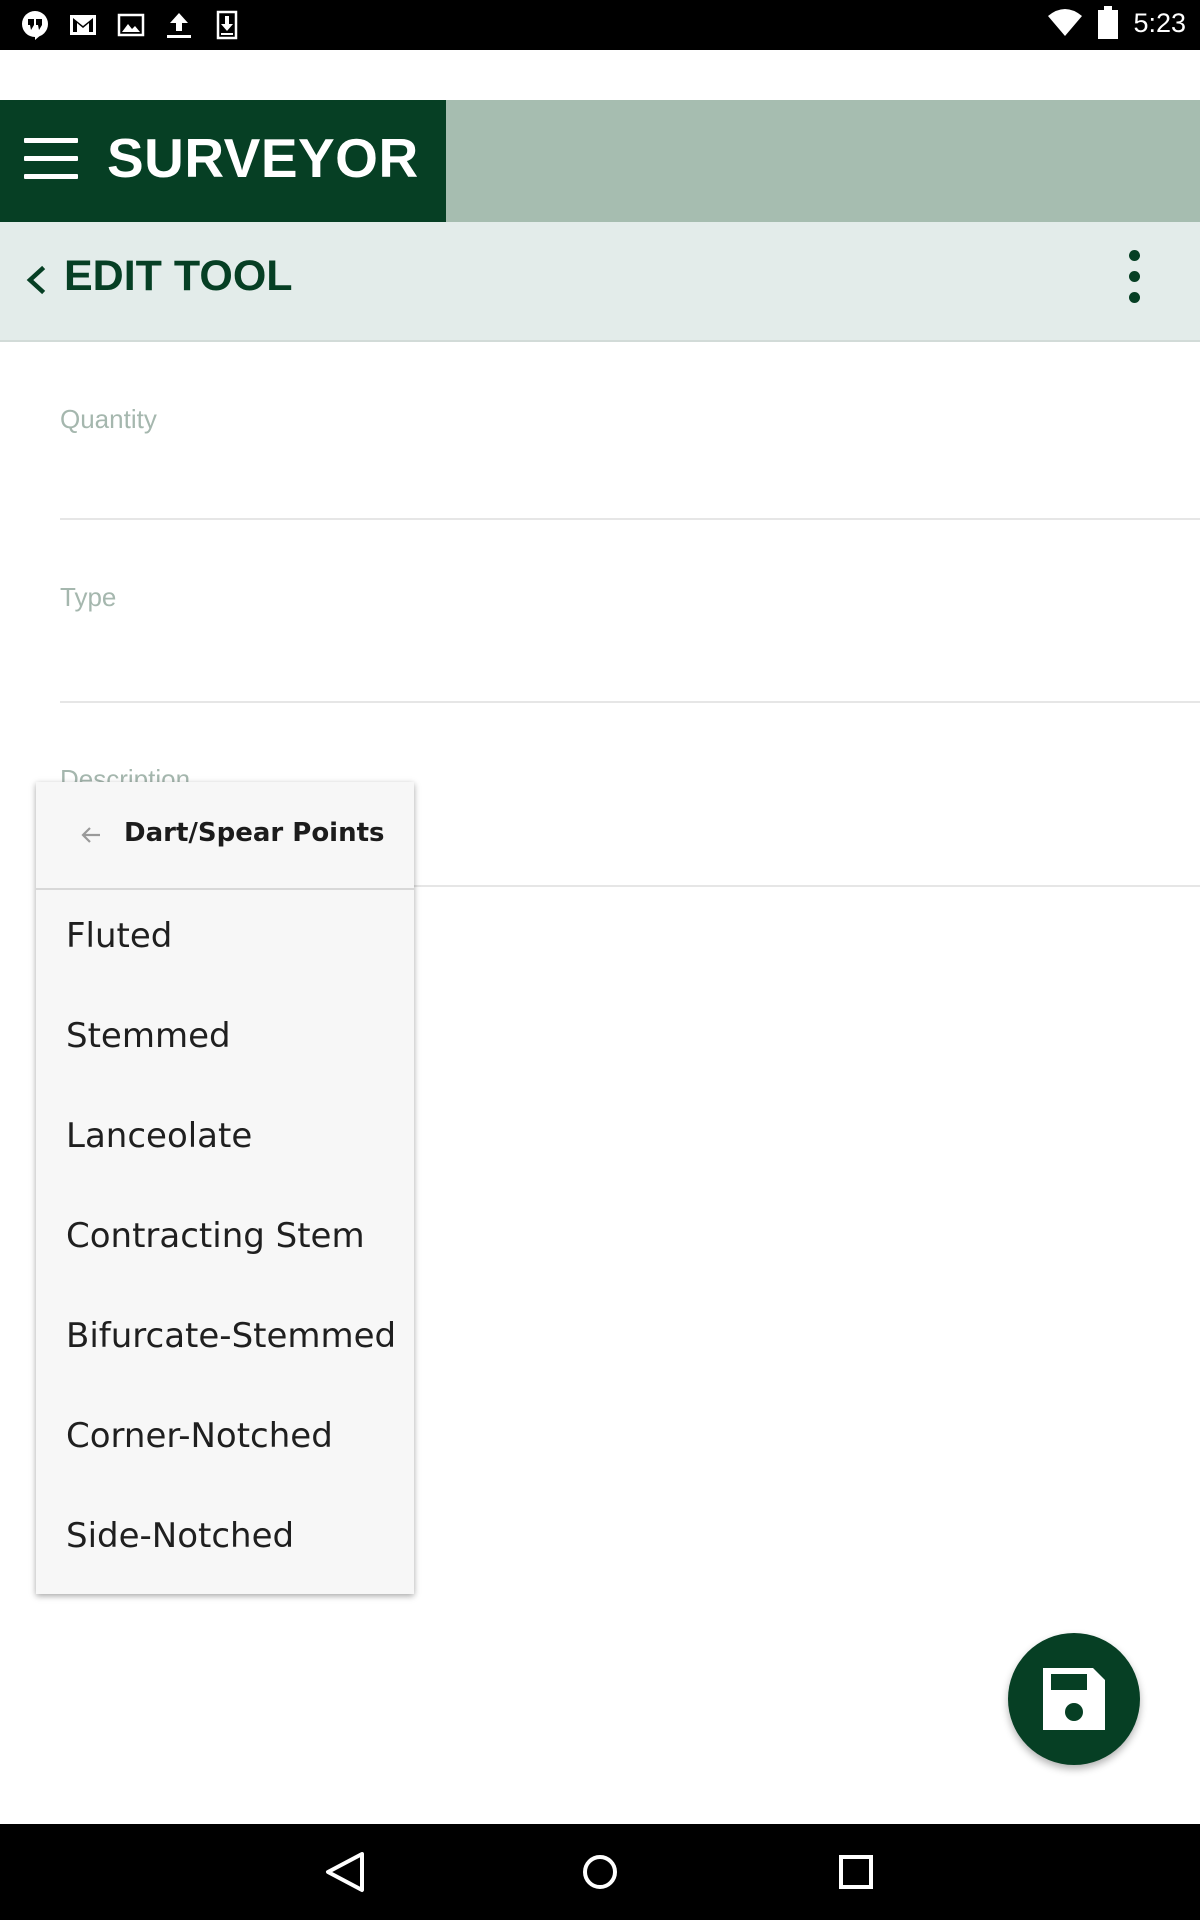 This screenshot has height=1920, width=1200. Describe the element at coordinates (254, 833) in the screenshot. I see `dropdown-title: Dart/Spear Points` at that location.